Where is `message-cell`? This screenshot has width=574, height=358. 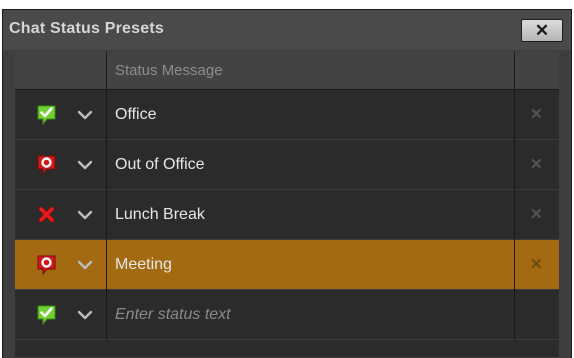 message-cell is located at coordinates (311, 315).